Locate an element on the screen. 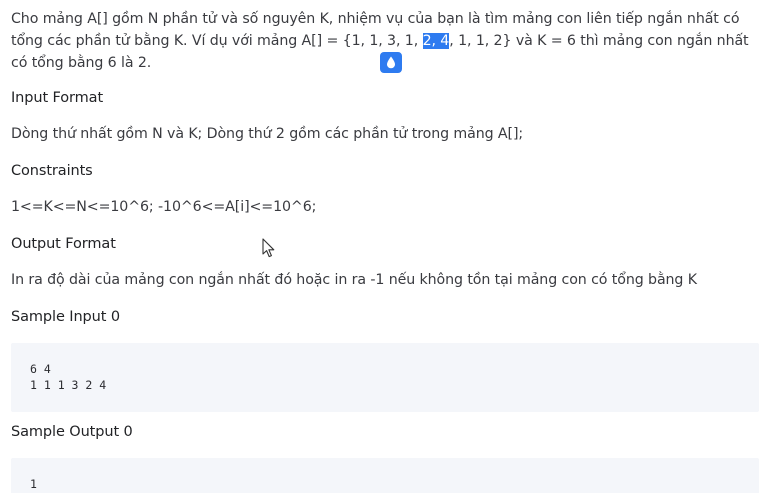 The image size is (780, 493). input-format-heading: Input Format is located at coordinates (57, 98).